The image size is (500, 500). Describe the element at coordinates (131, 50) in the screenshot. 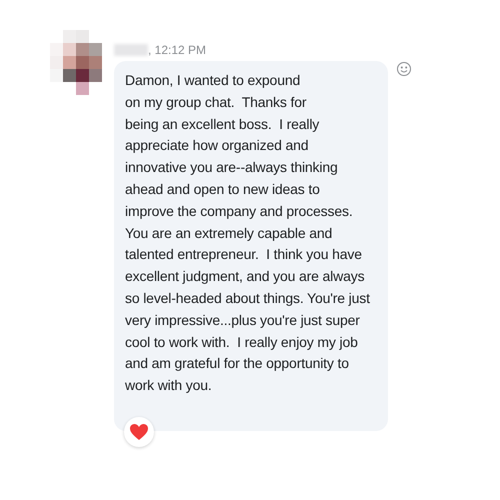

I see `redacted-name` at that location.